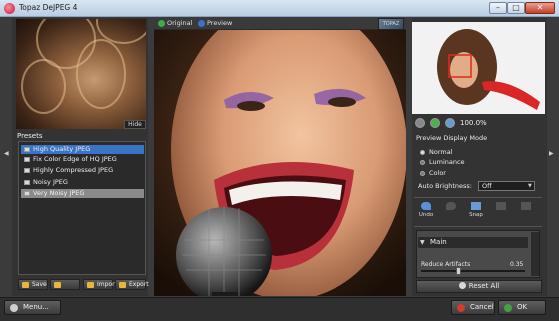  Describe the element at coordinates (473, 242) in the screenshot. I see `section-main-header: Main` at that location.